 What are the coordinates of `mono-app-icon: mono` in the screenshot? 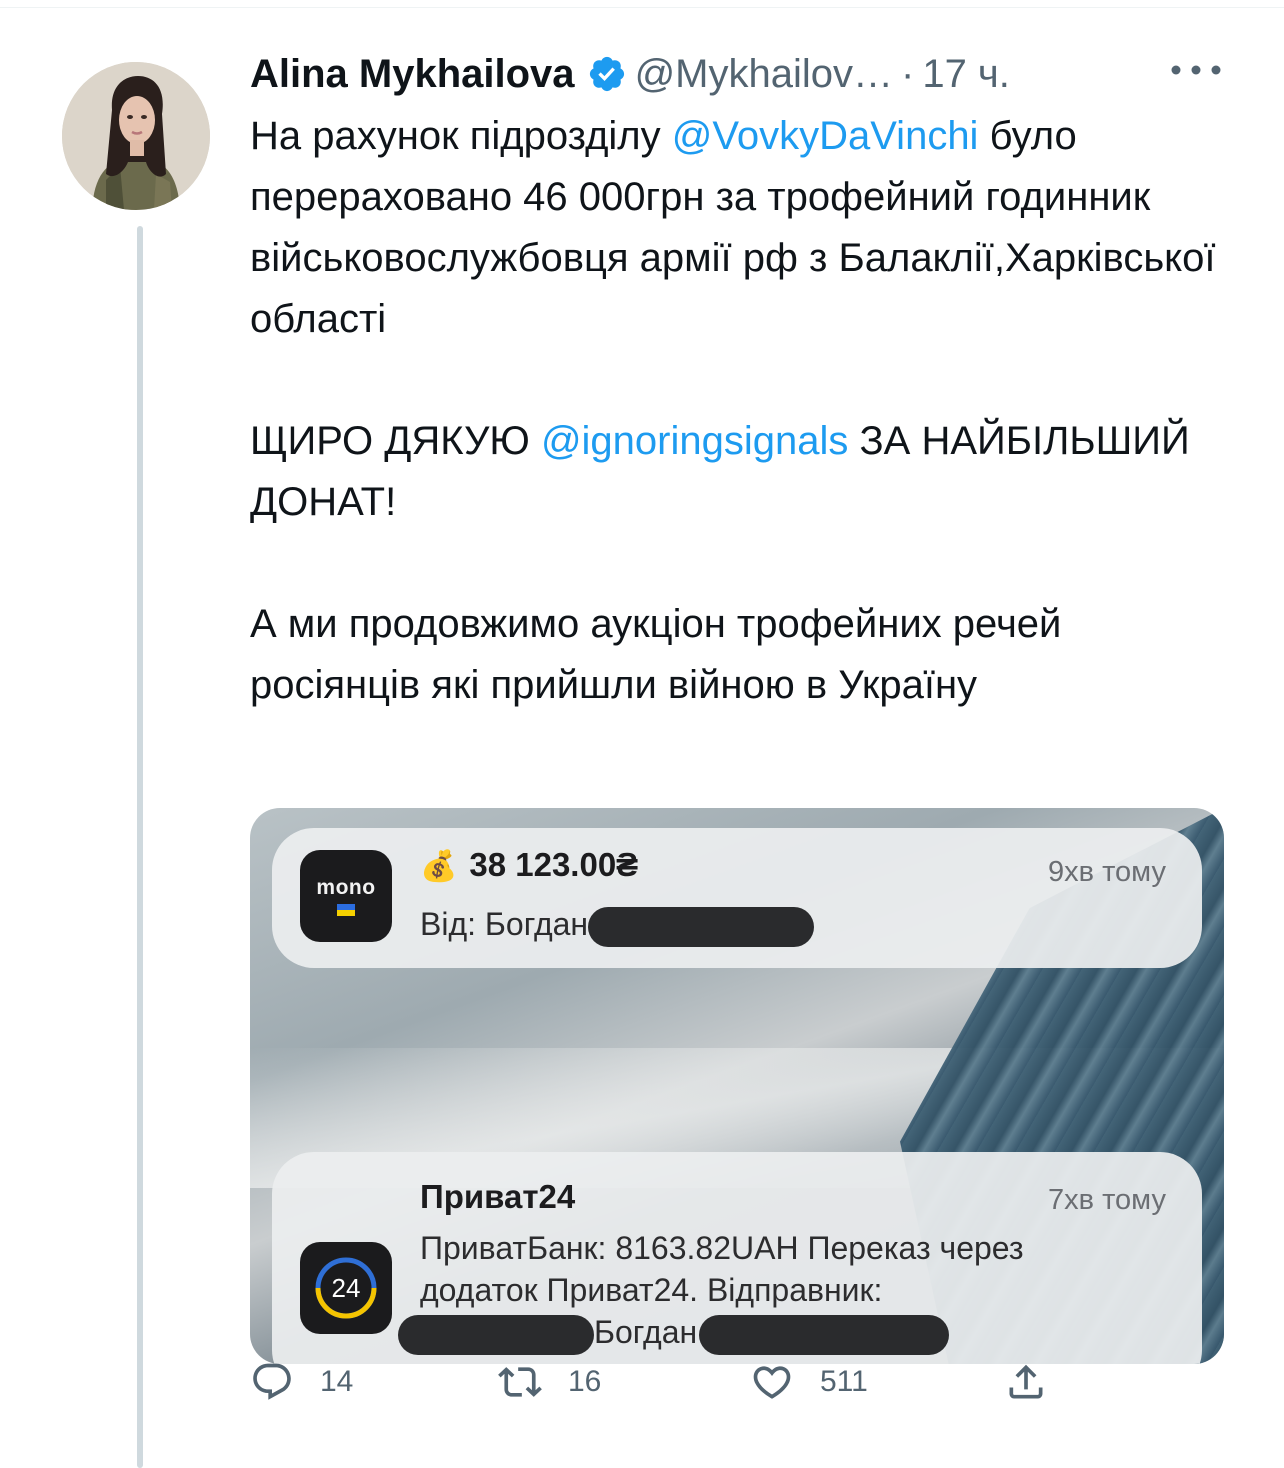 It's located at (346, 896).